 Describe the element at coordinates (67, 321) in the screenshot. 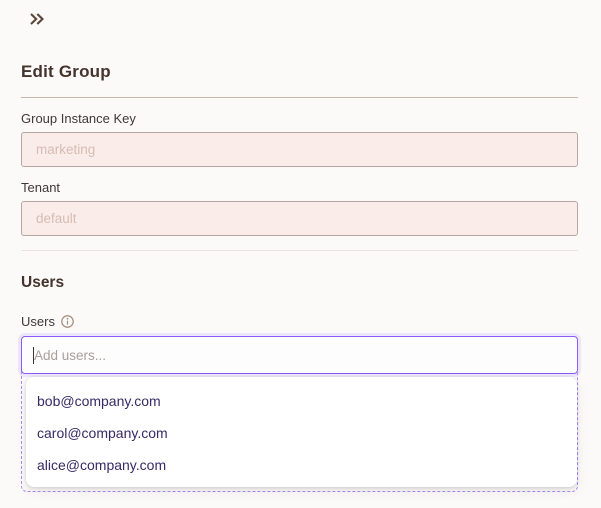

I see `info-icon` at that location.